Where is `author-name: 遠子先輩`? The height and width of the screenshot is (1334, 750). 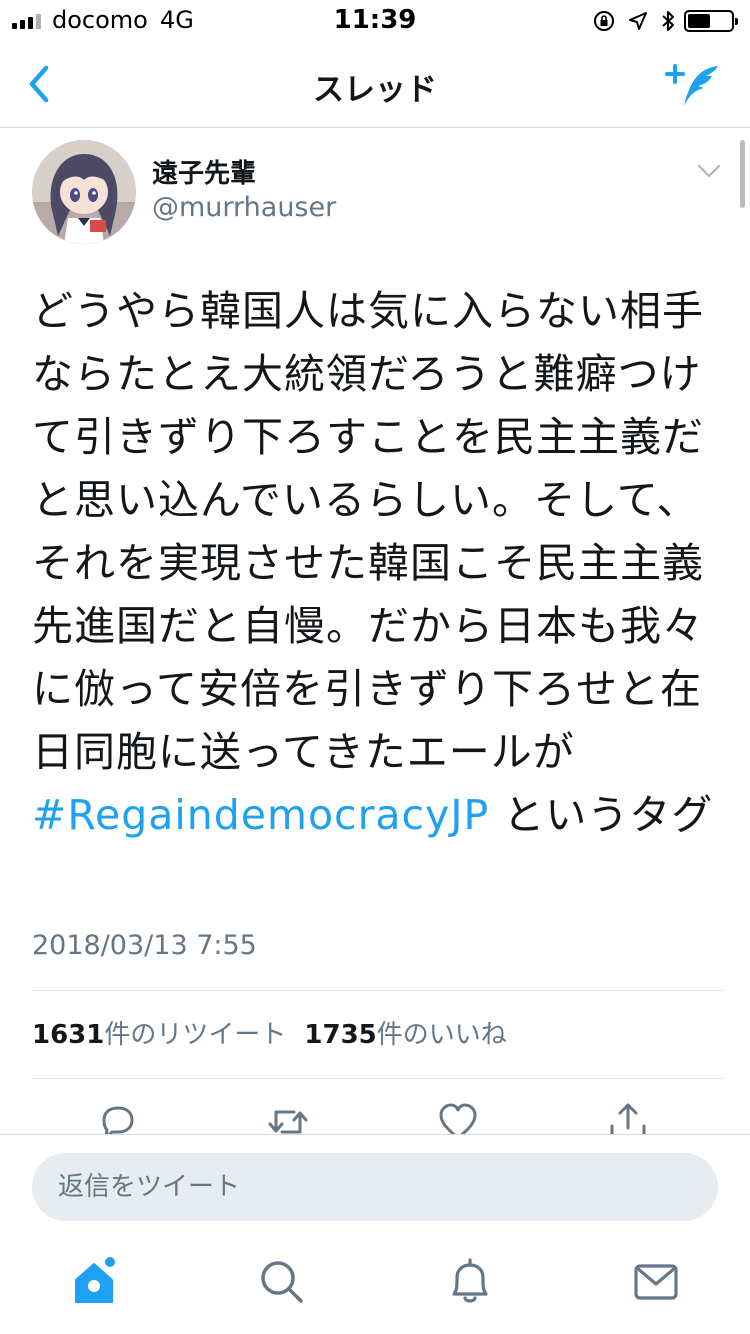 author-name: 遠子先輩 is located at coordinates (204, 171).